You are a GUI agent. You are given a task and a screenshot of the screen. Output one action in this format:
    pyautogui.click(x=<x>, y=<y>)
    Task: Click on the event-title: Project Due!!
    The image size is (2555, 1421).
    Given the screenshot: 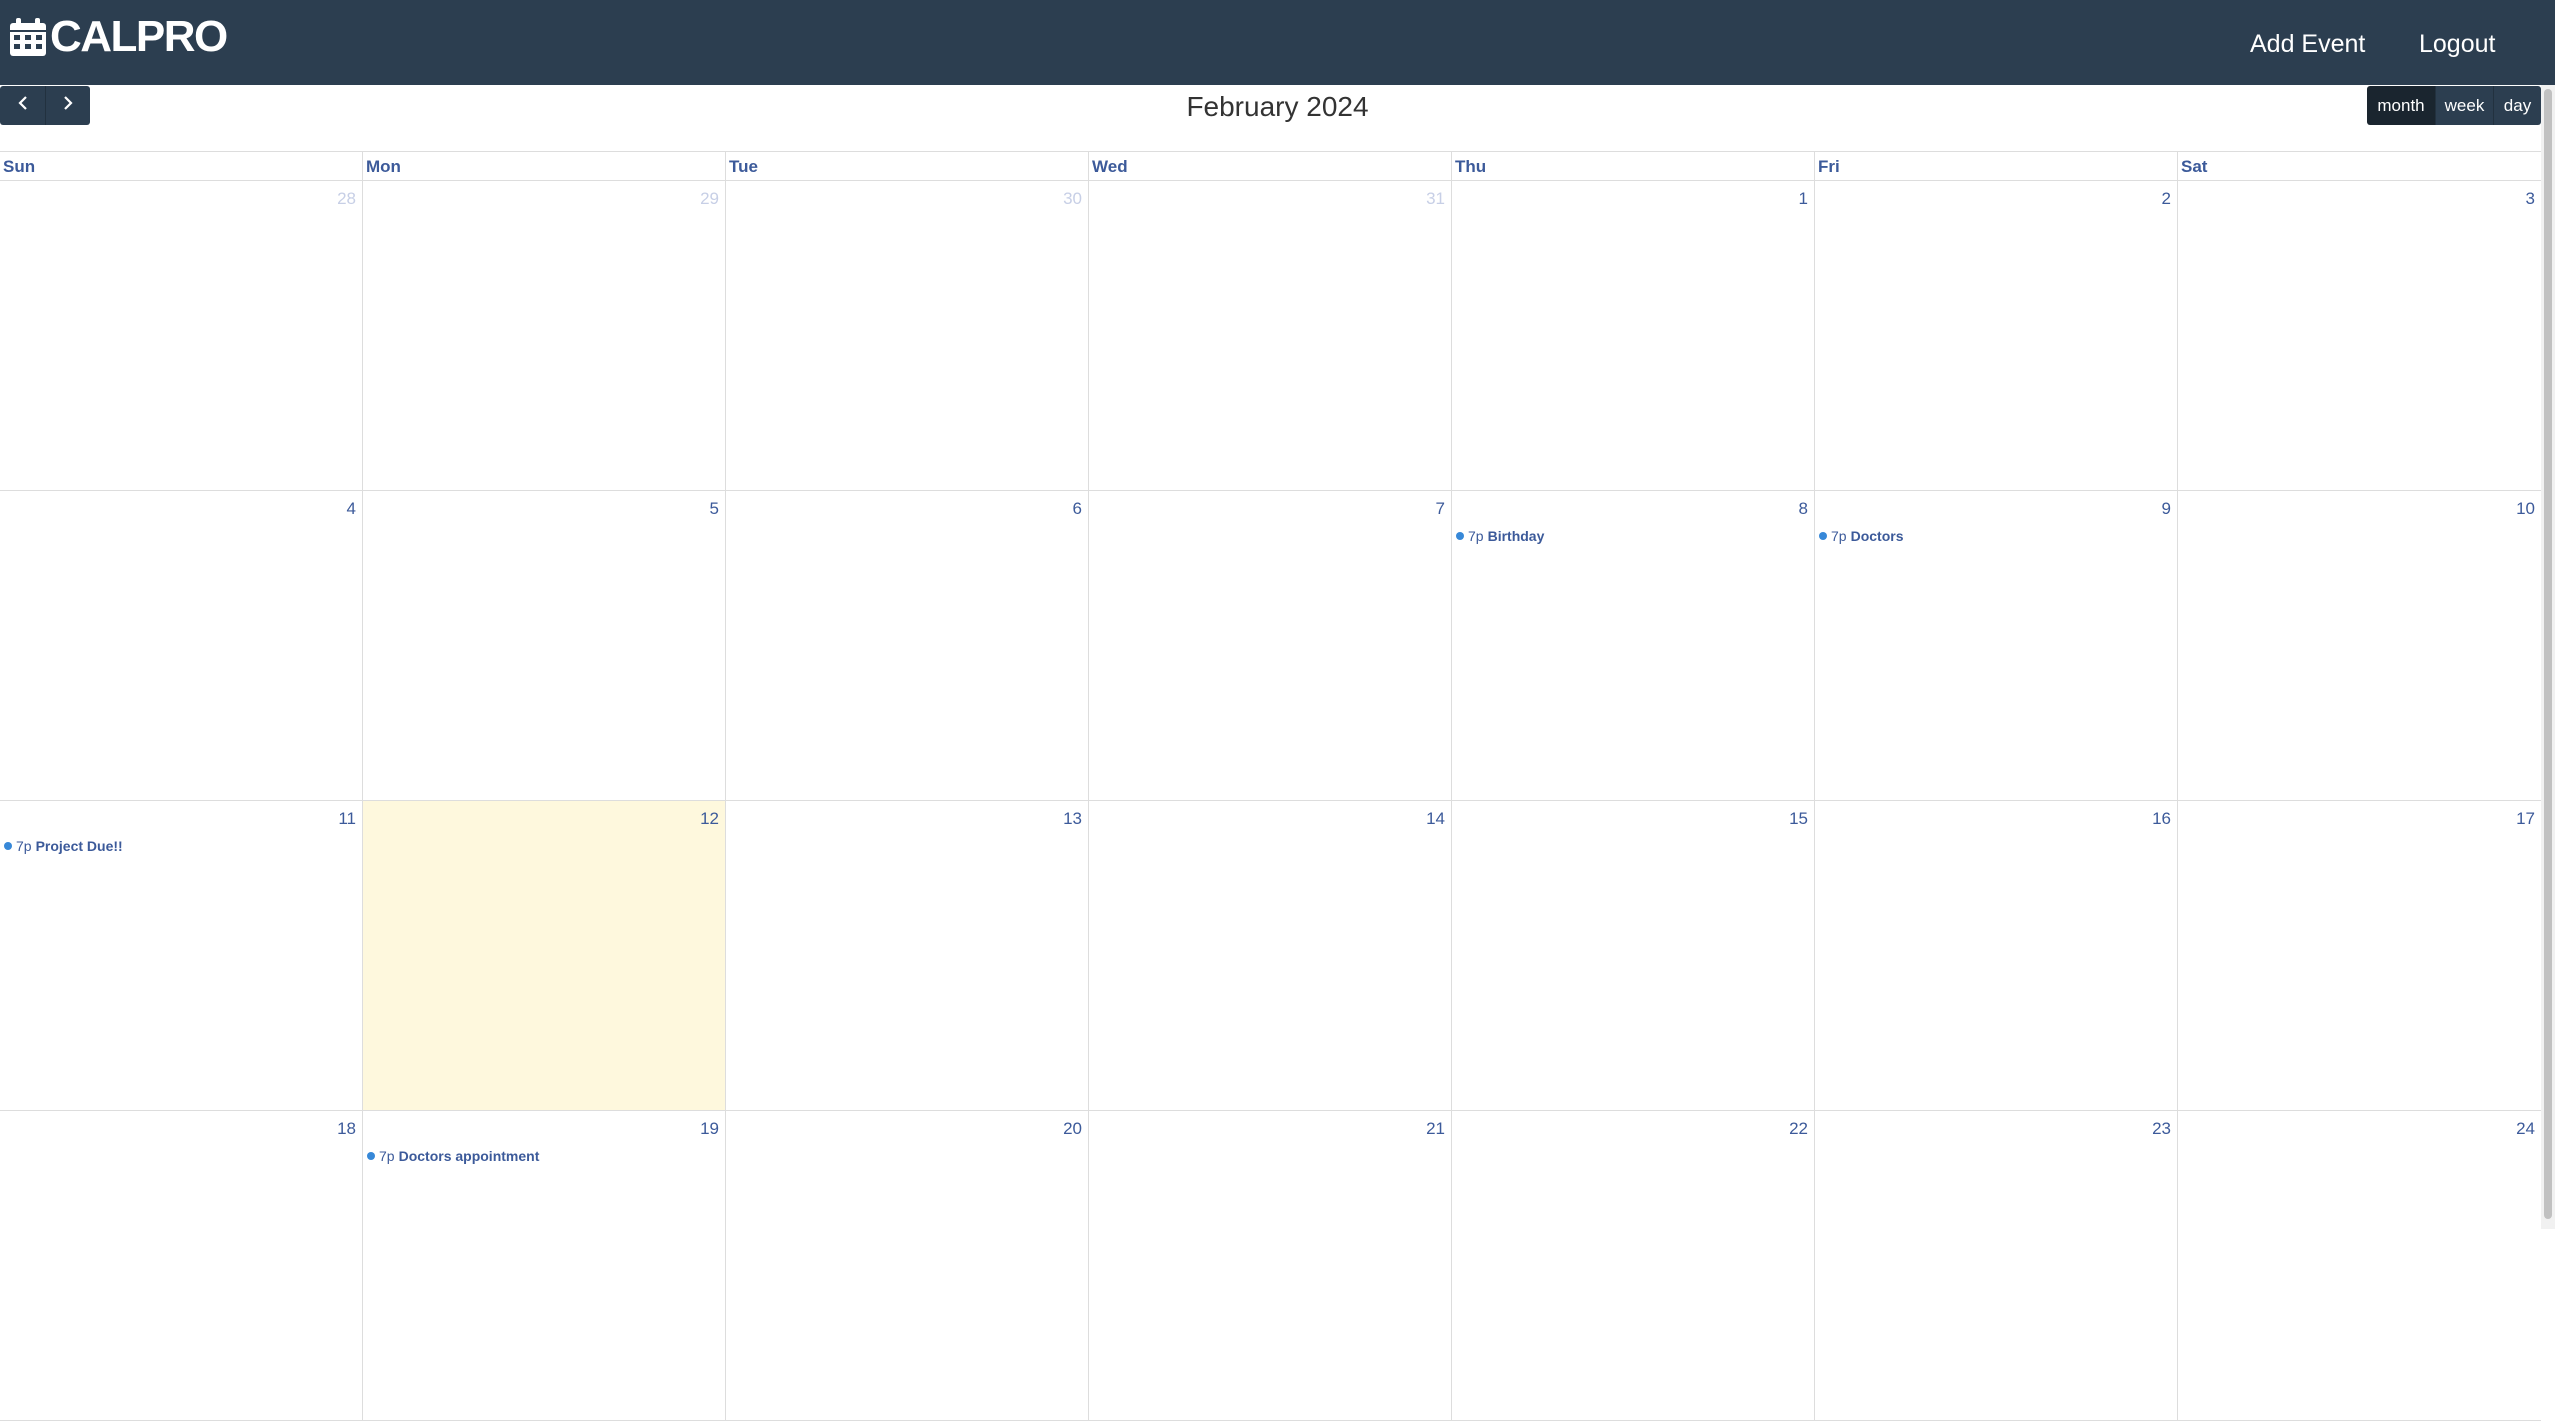 What is the action you would take?
    pyautogui.click(x=79, y=846)
    